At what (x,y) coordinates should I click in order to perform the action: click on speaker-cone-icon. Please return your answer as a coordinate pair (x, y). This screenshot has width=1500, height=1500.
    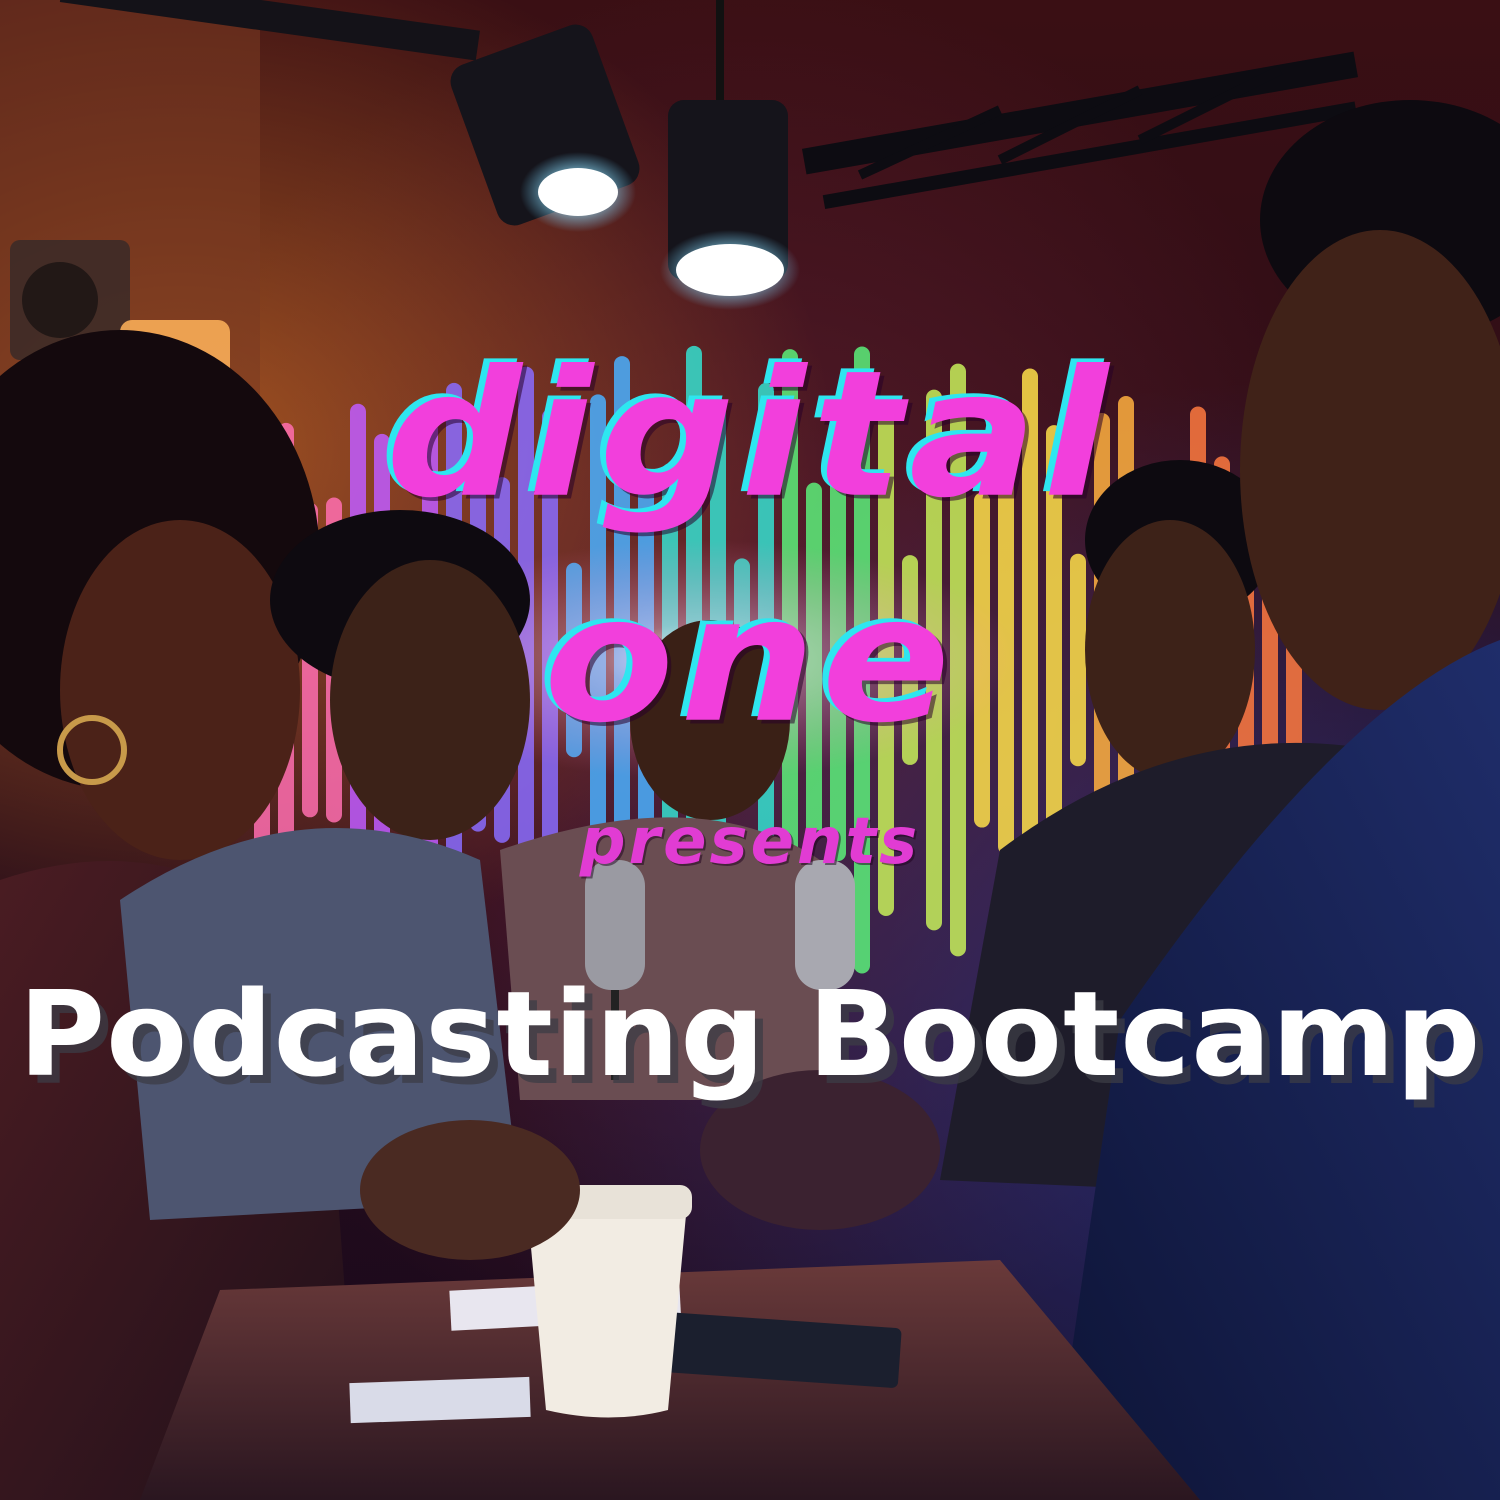
    Looking at the image, I should click on (60, 300).